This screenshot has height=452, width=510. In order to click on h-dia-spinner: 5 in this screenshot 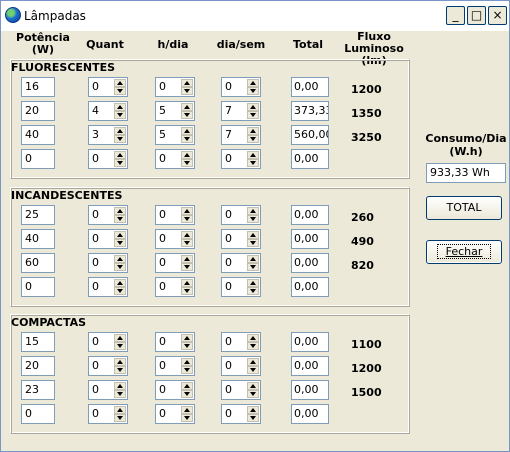, I will do `click(175, 135)`.